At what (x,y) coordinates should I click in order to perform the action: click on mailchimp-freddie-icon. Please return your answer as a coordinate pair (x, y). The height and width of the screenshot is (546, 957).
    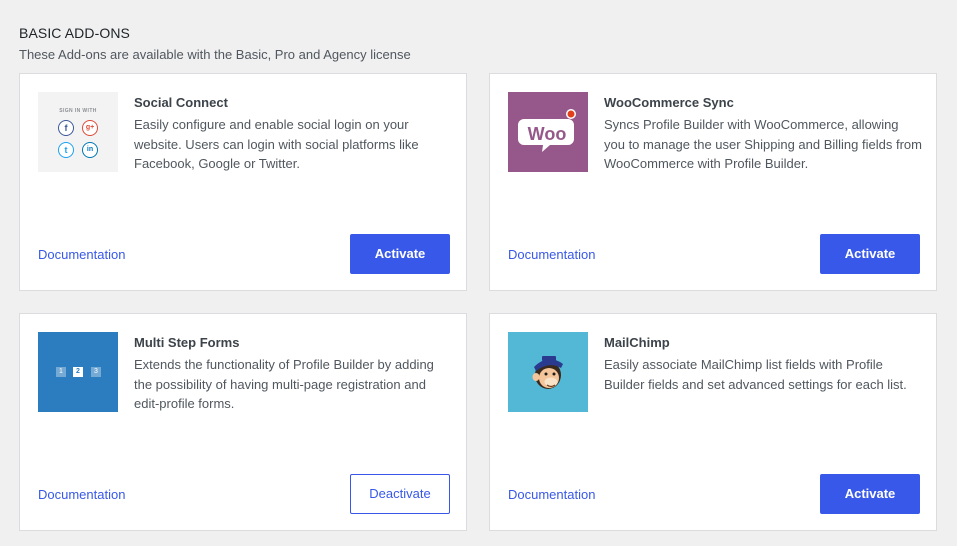
    Looking at the image, I should click on (547, 372).